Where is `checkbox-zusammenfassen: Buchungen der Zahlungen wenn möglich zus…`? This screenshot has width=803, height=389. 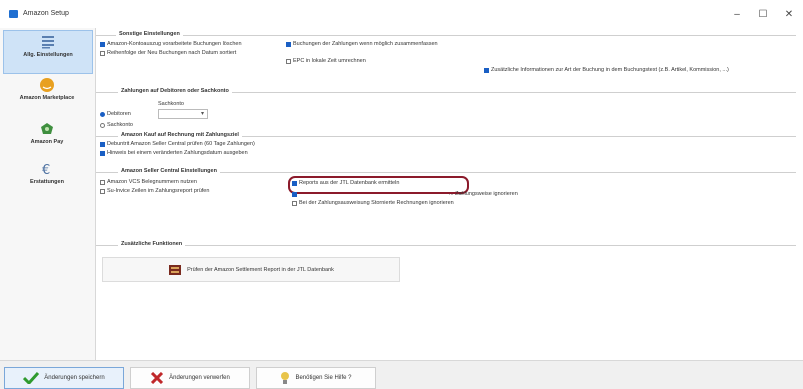 checkbox-zusammenfassen: Buchungen der Zahlungen wenn möglich zus… is located at coordinates (362, 44).